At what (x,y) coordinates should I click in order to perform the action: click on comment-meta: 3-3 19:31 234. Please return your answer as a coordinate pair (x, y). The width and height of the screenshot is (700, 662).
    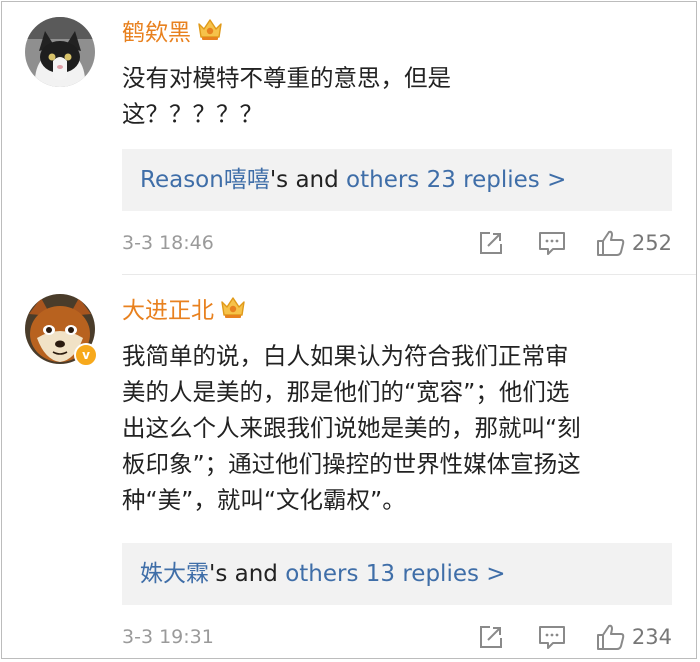
    Looking at the image, I should click on (397, 637).